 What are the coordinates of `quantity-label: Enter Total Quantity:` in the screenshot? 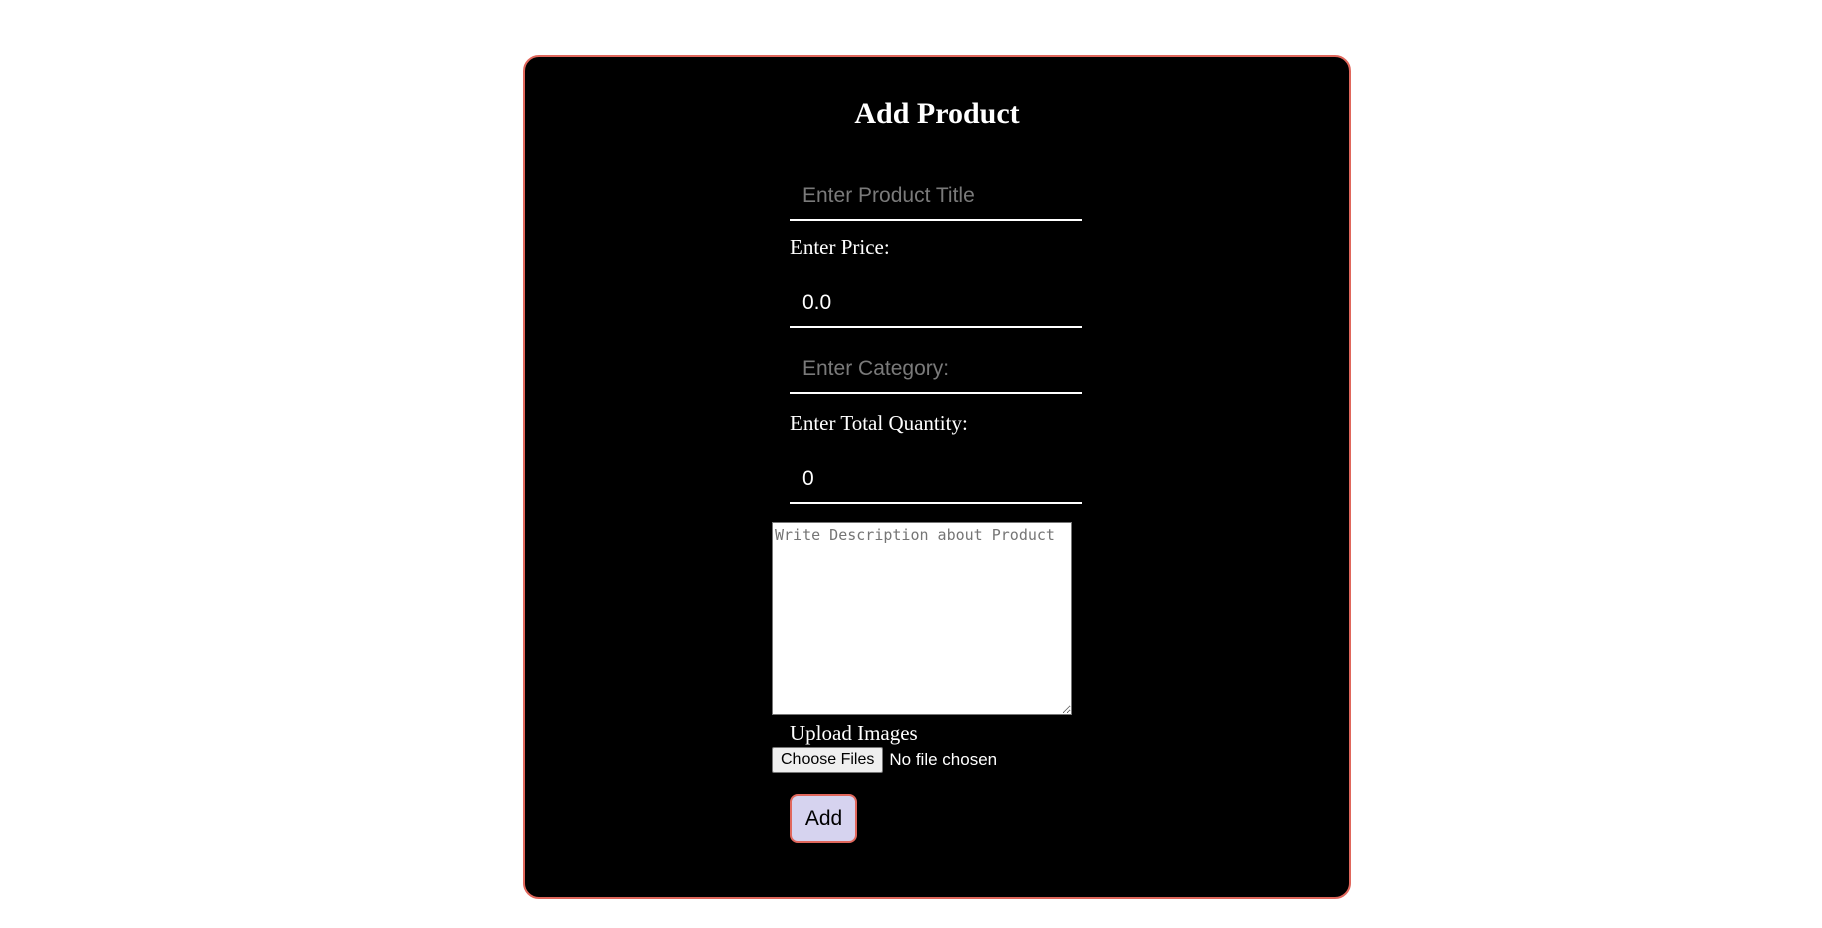 It's located at (879, 423).